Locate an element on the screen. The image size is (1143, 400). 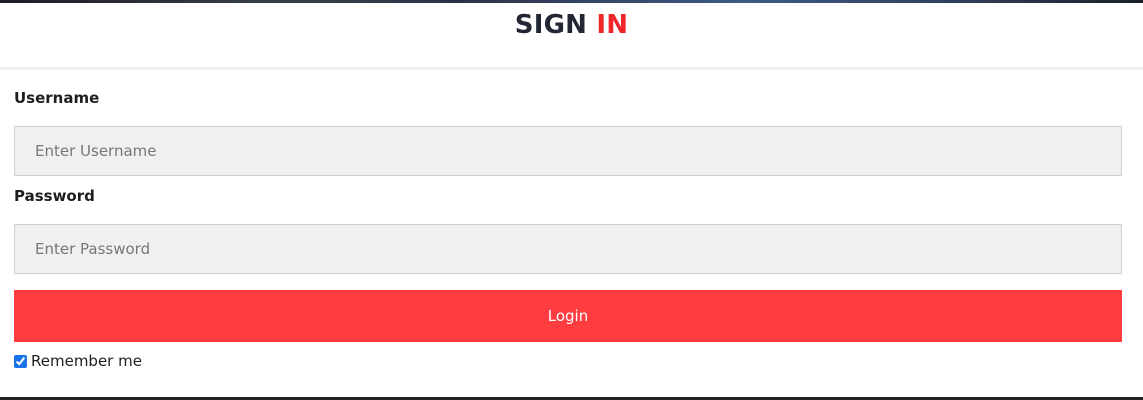
page-title-sign: SIGN is located at coordinates (551, 25).